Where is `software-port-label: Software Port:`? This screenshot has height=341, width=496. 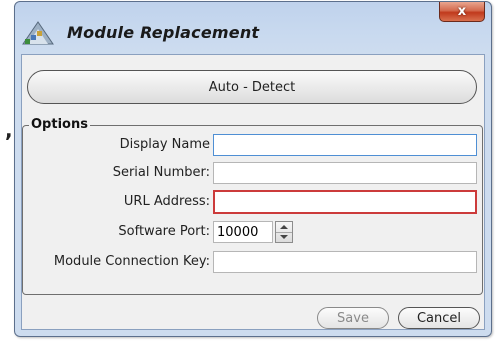 software-port-label: Software Port: is located at coordinates (164, 231).